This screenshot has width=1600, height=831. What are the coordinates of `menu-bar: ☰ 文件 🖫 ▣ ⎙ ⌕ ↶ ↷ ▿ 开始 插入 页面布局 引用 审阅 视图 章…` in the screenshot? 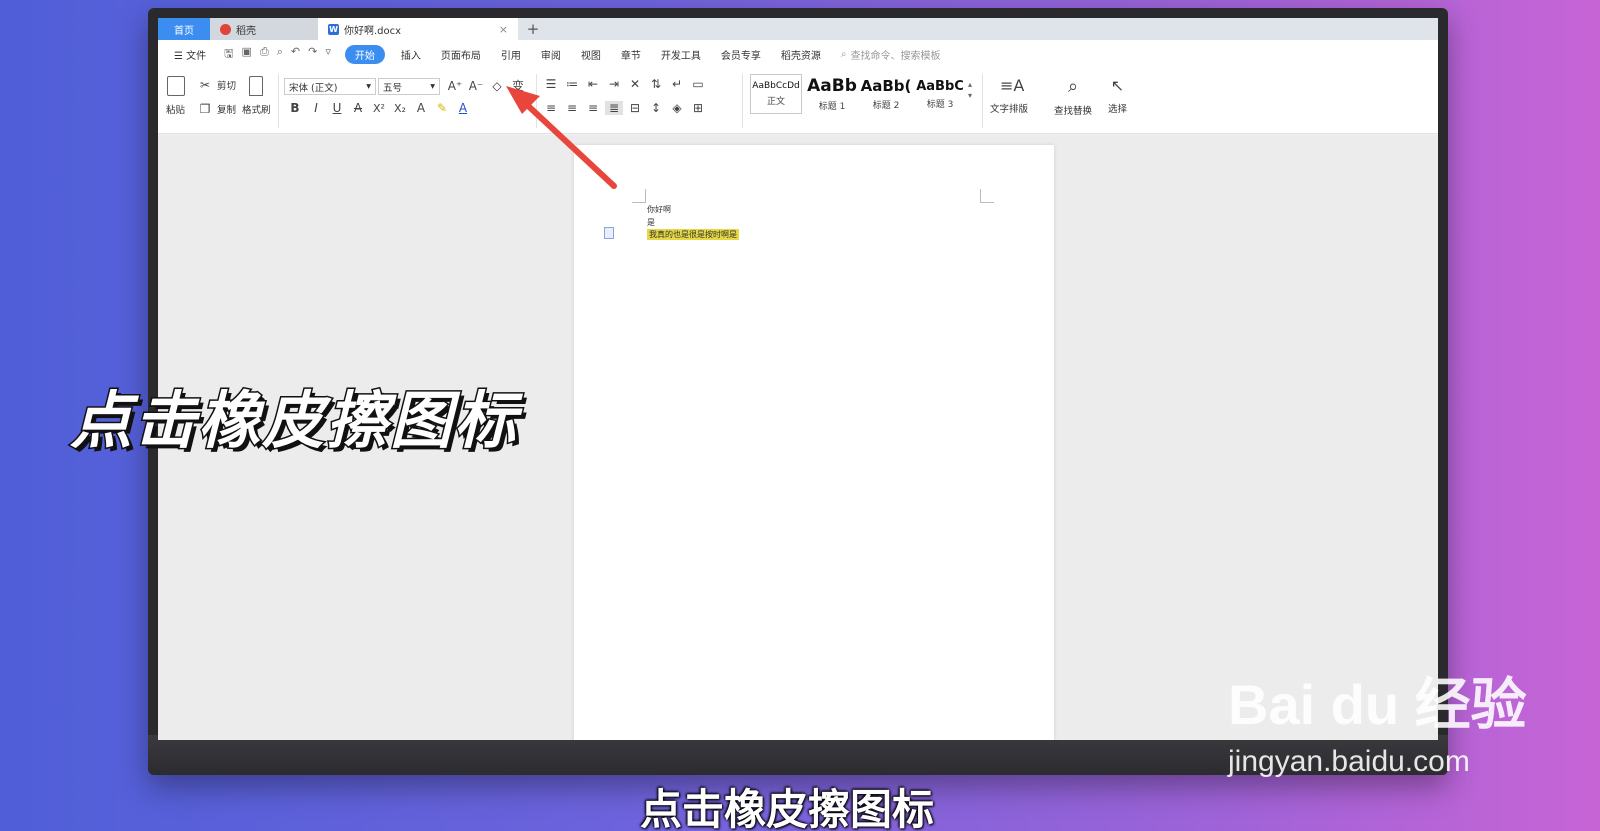 It's located at (798, 54).